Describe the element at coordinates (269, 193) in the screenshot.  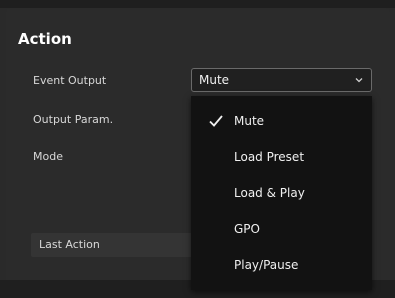
I see `menu-item-label: Load & Play` at that location.